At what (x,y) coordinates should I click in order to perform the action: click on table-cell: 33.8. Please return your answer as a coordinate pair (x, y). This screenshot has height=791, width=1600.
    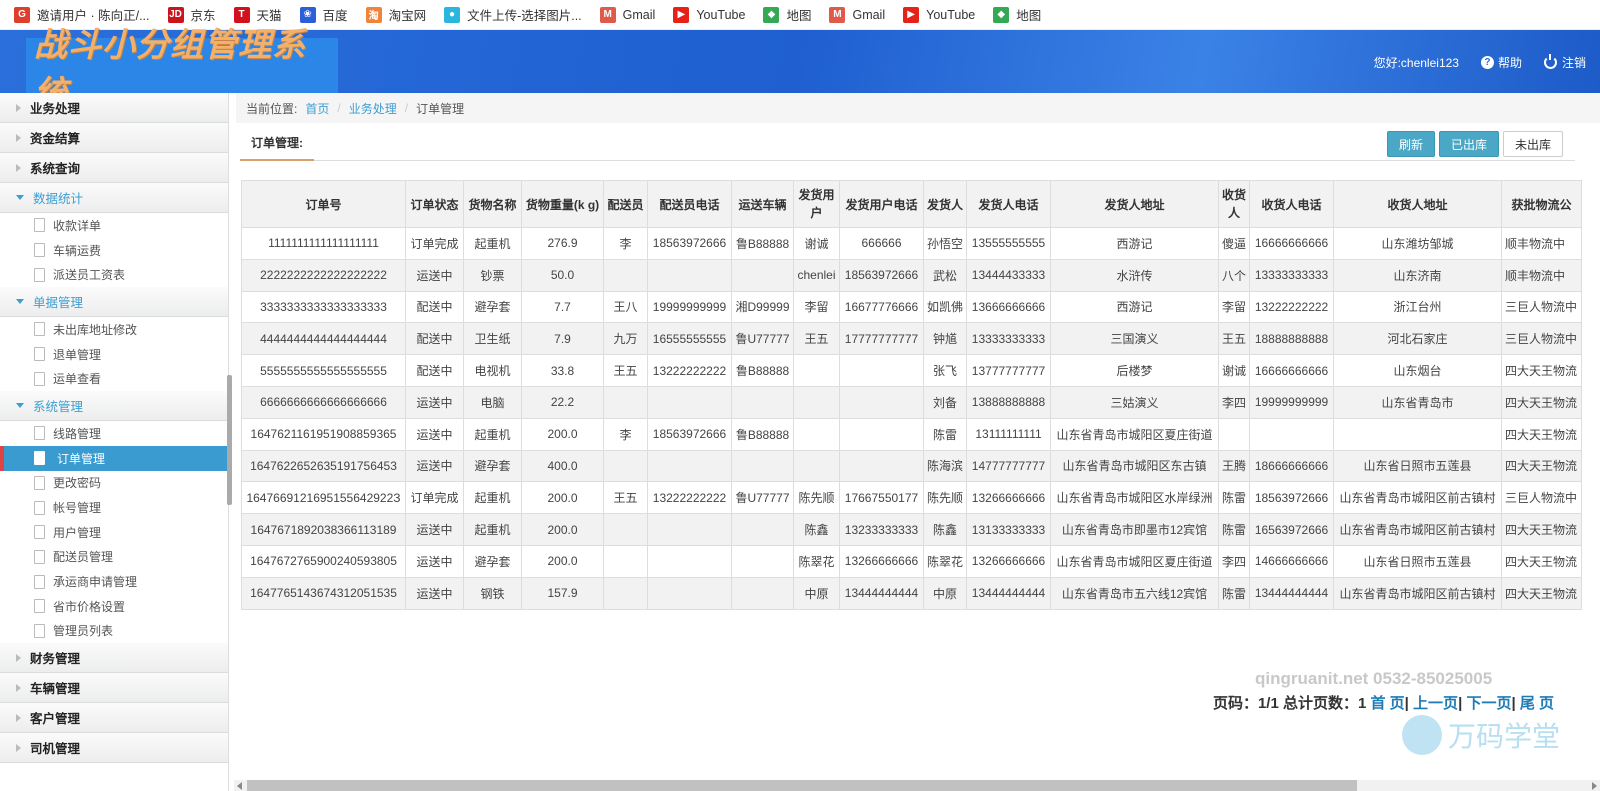
    Looking at the image, I should click on (562, 370).